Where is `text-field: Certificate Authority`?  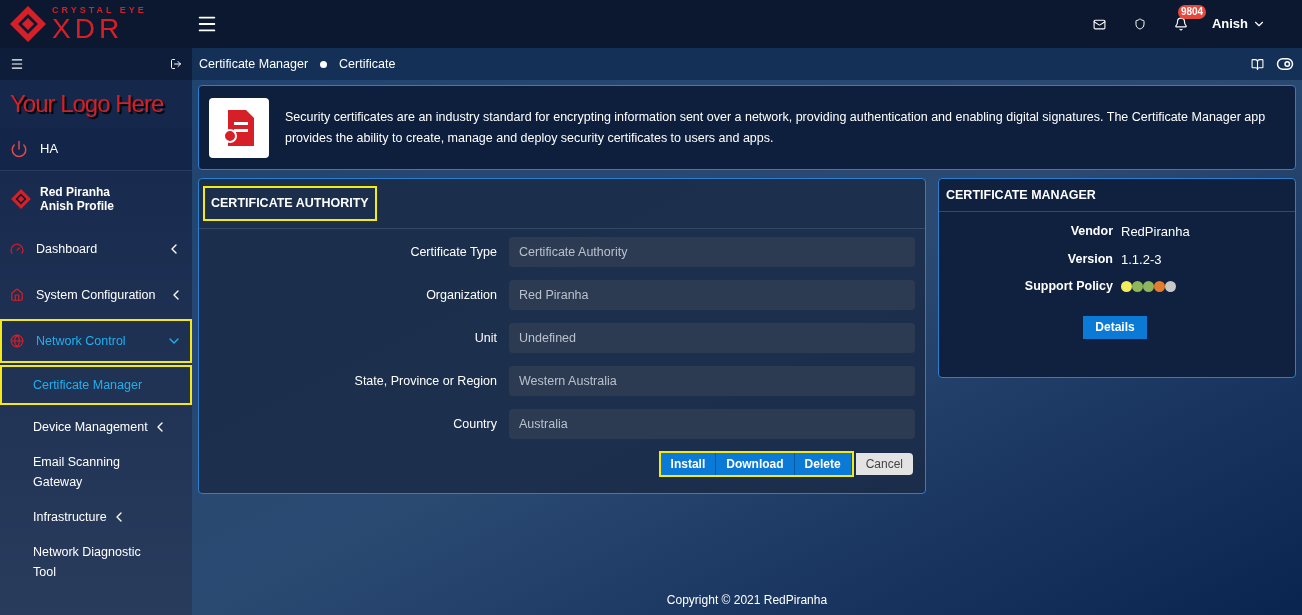 text-field: Certificate Authority is located at coordinates (712, 252).